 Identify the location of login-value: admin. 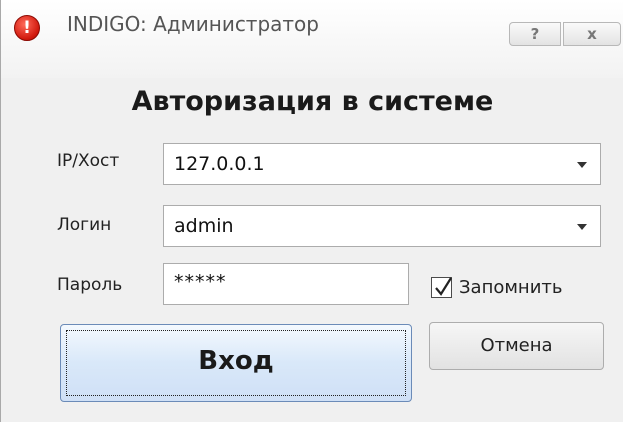
(204, 226).